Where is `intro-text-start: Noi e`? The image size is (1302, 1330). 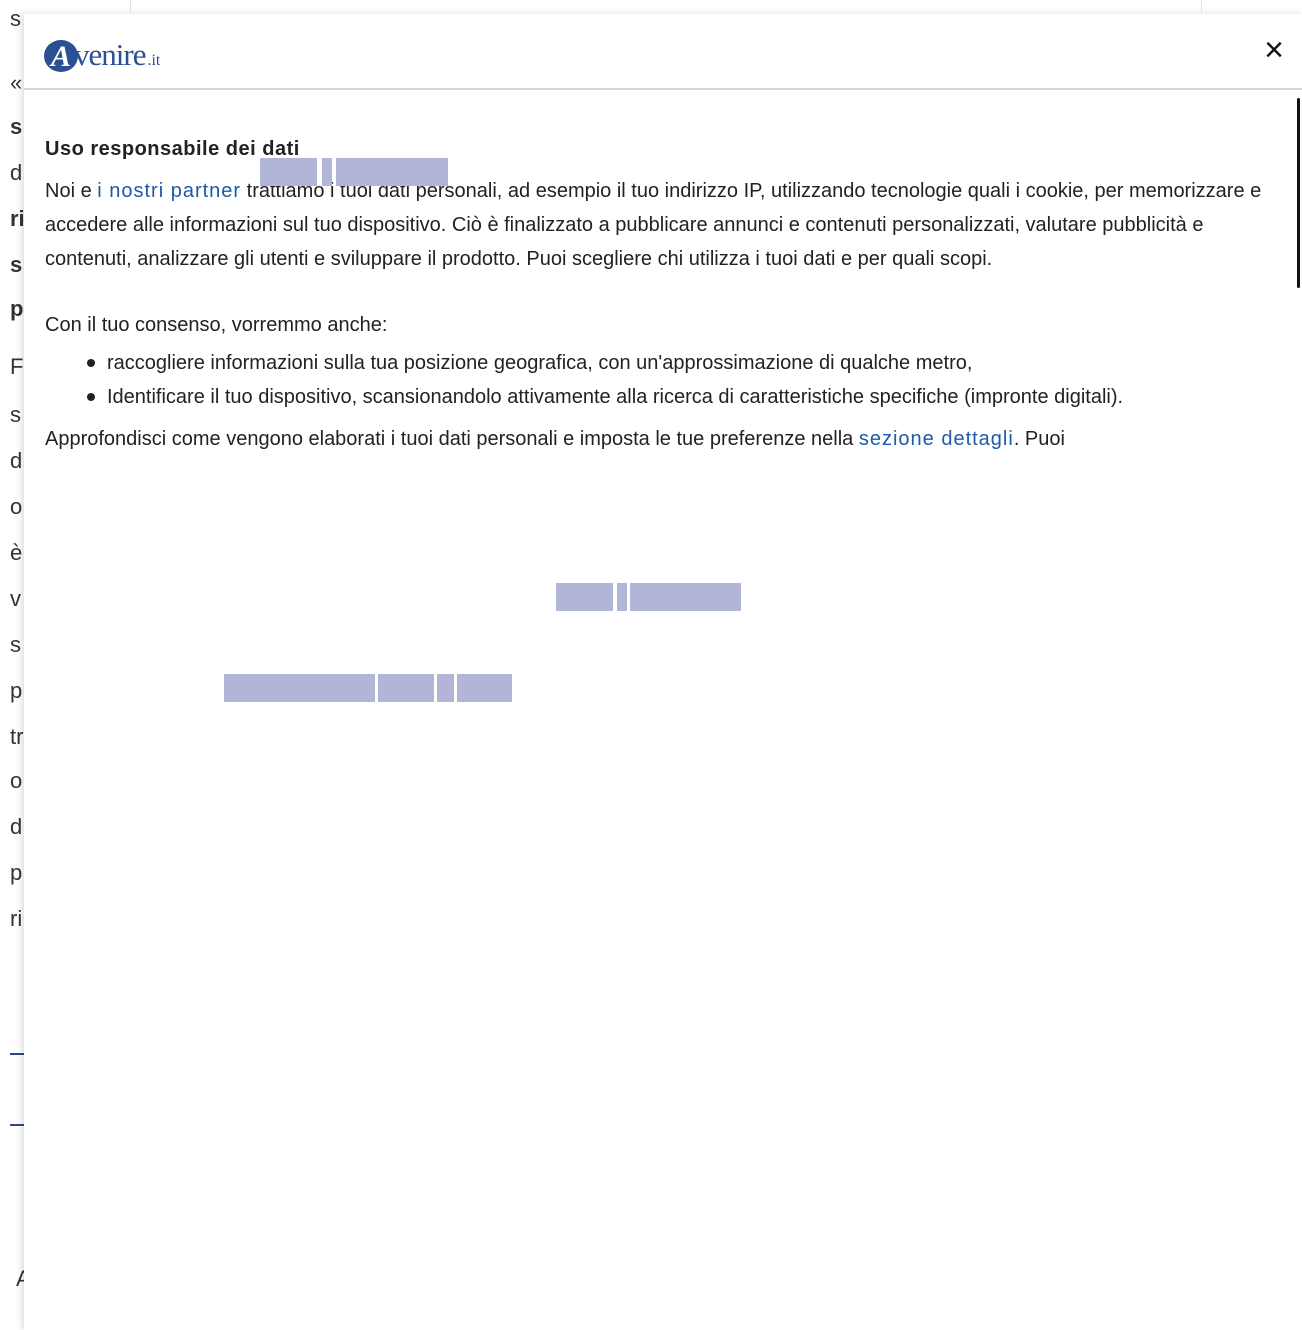 intro-text-start: Noi e is located at coordinates (71, 191).